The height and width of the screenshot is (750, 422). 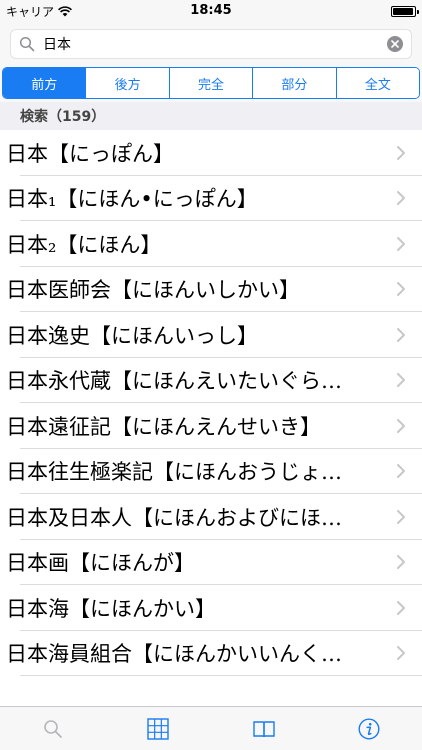 What do you see at coordinates (30, 11) in the screenshot?
I see `carrier-label: キャリア` at bounding box center [30, 11].